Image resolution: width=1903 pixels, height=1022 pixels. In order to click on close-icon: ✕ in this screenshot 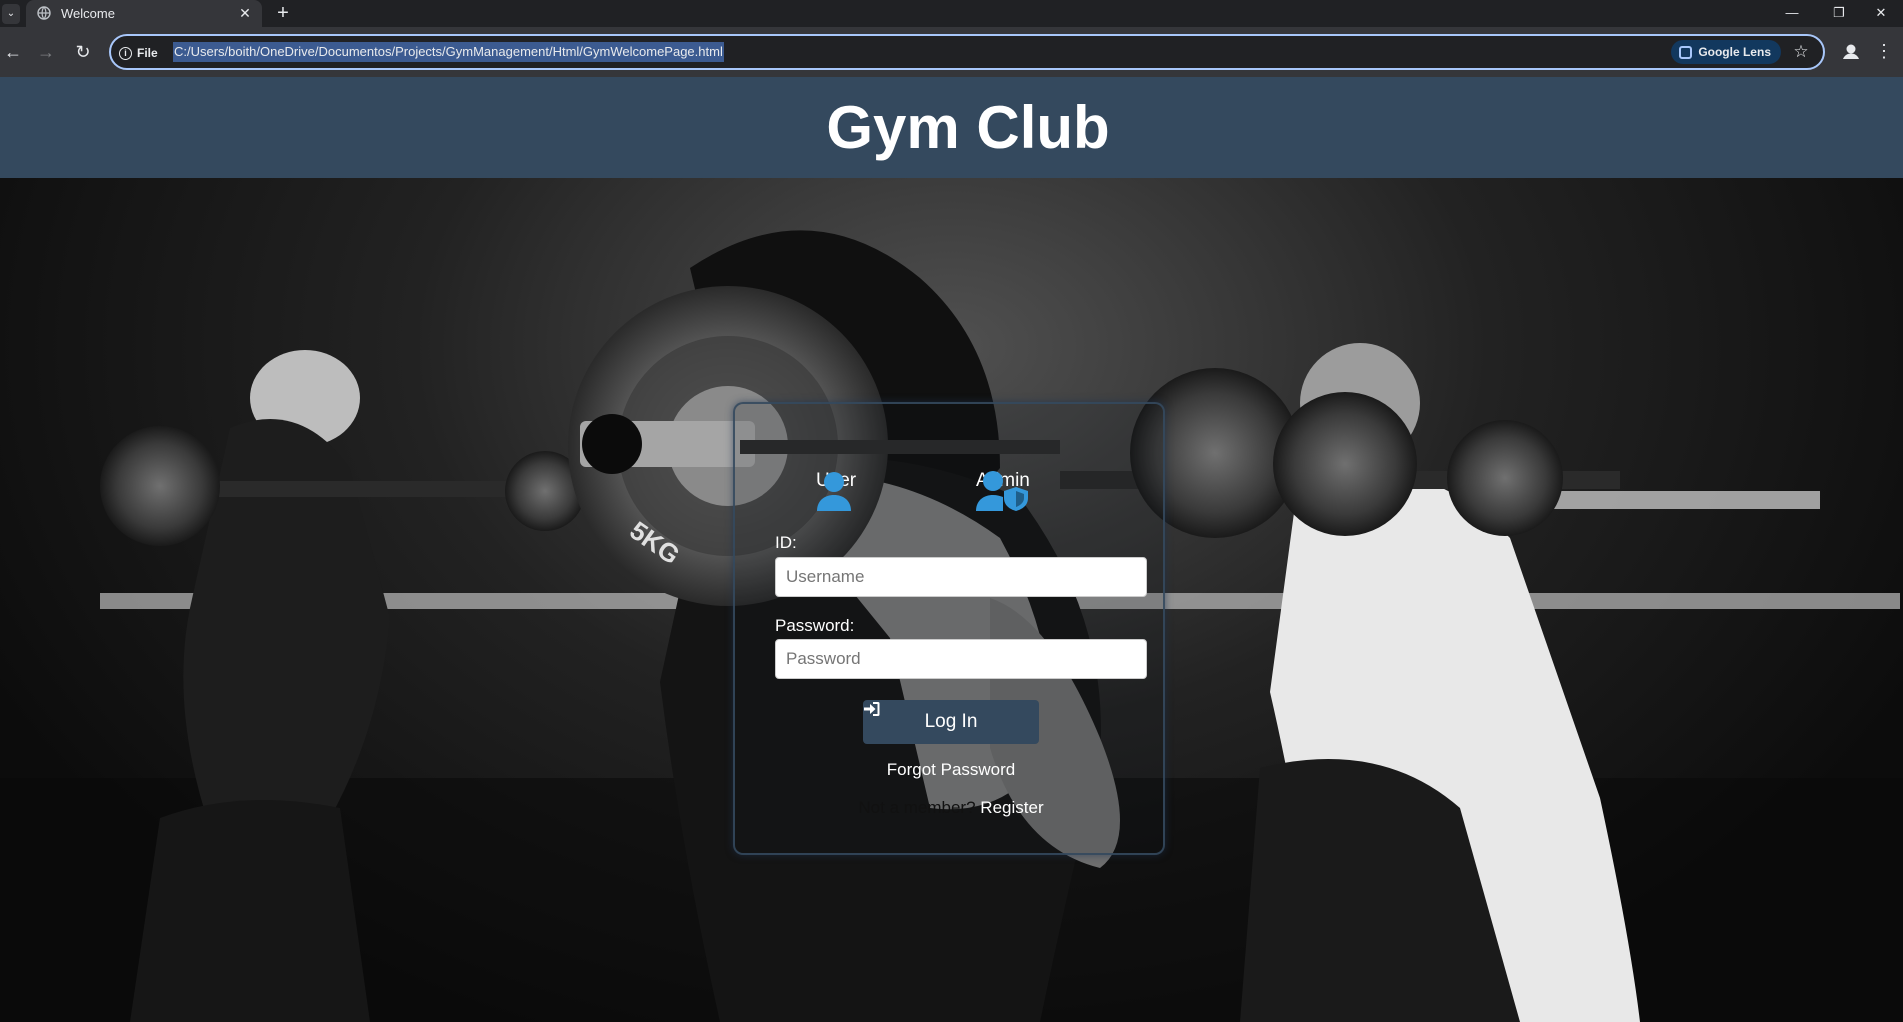, I will do `click(245, 13)`.